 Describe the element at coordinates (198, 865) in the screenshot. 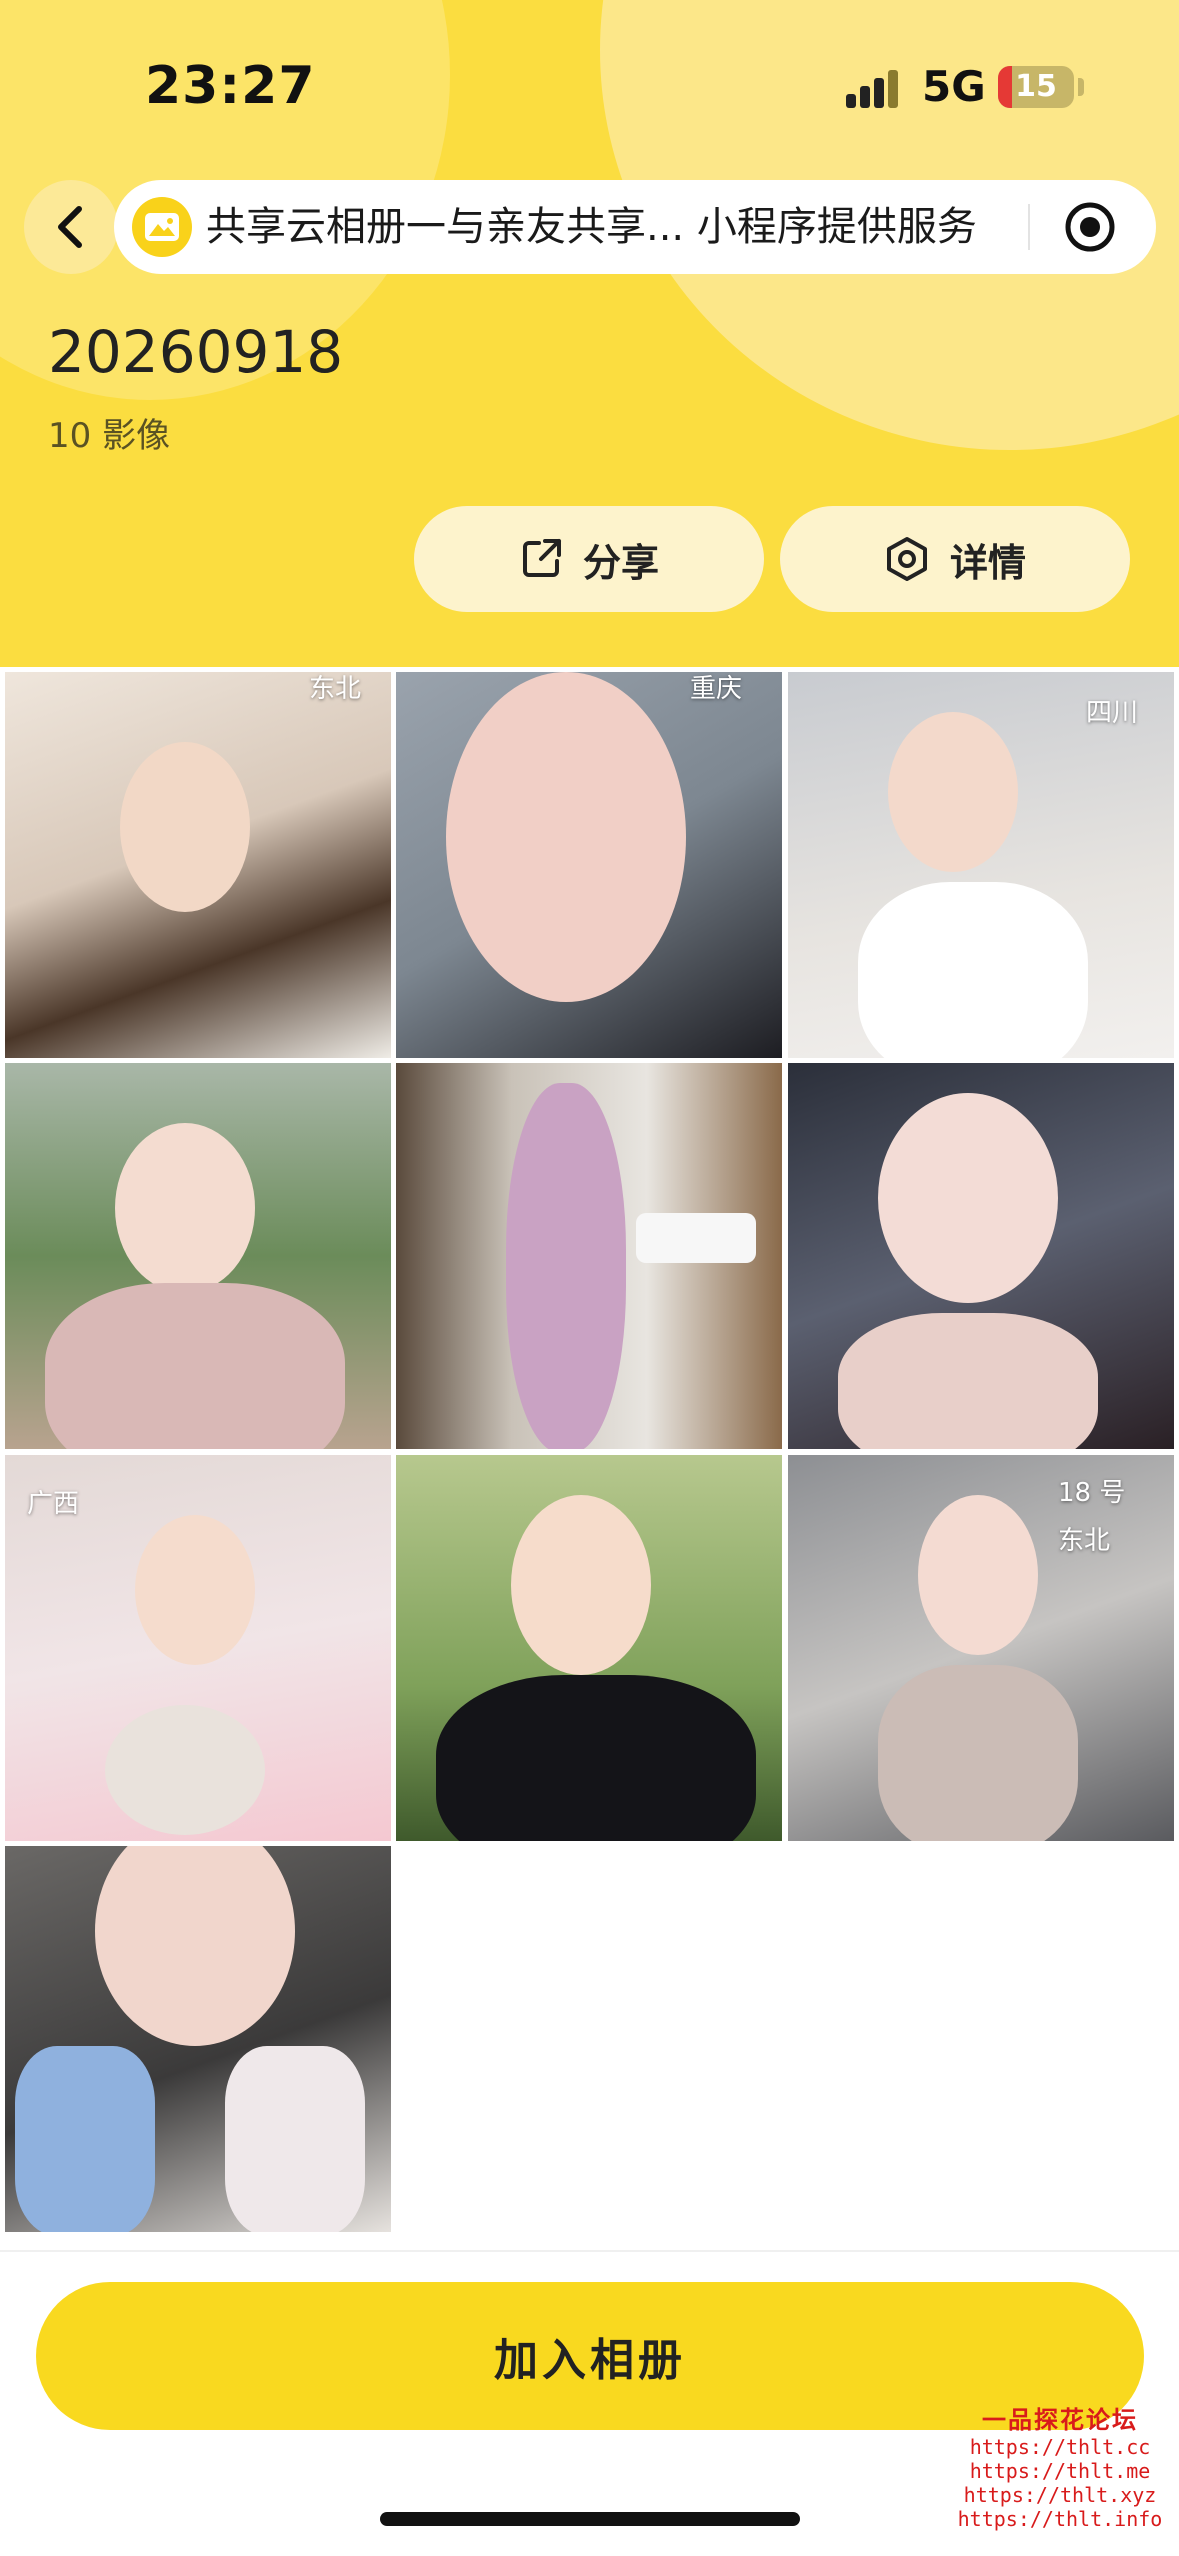

I see `photo-thumbnail: 东北` at that location.